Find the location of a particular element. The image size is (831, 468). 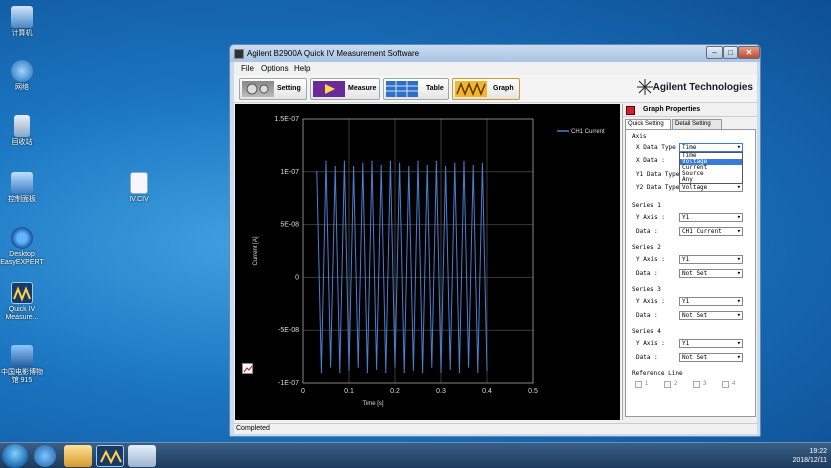

computer-icon is located at coordinates (22, 17).